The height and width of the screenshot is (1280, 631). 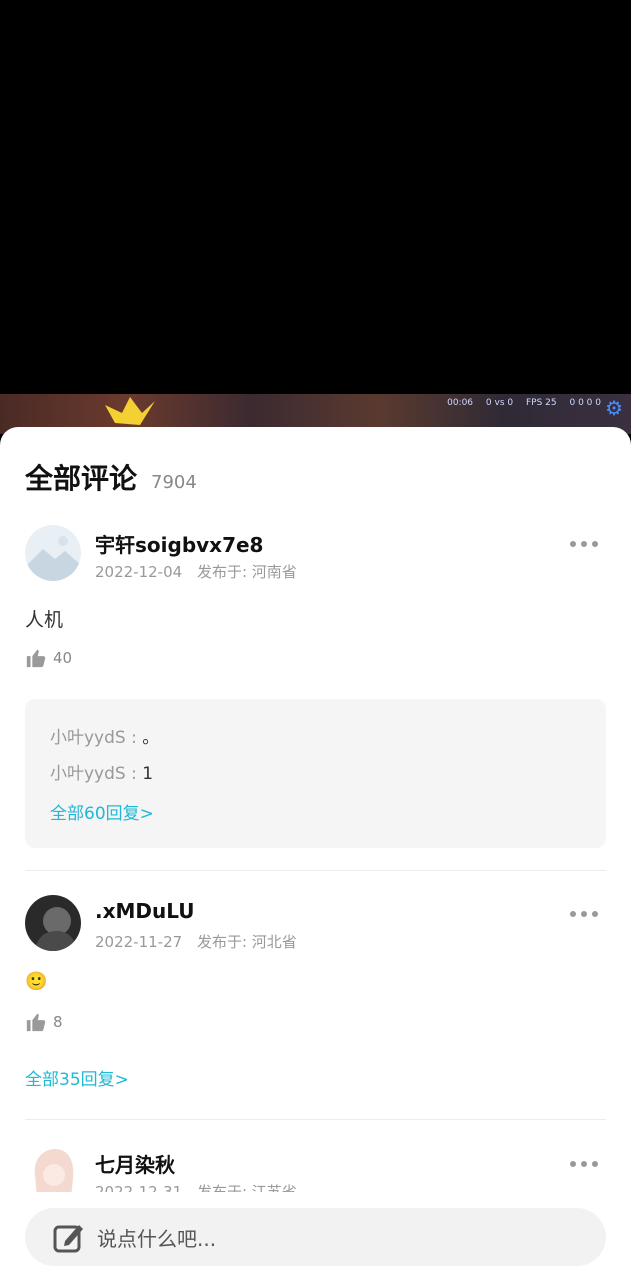 I want to click on game-score: 0 vs 0, so click(x=499, y=403).